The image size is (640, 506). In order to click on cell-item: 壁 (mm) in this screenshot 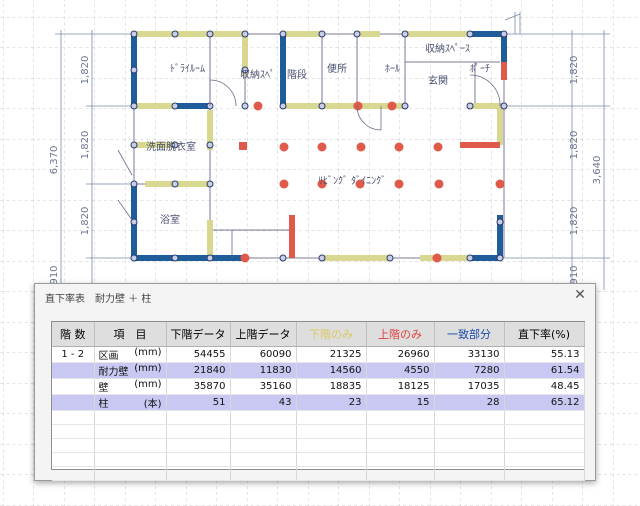, I will do `click(130, 386)`.